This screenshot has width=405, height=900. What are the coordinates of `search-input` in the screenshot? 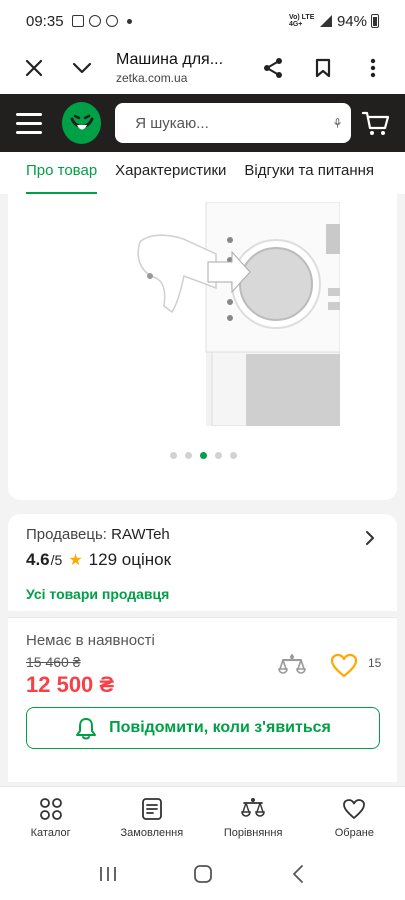 It's located at (235, 123).